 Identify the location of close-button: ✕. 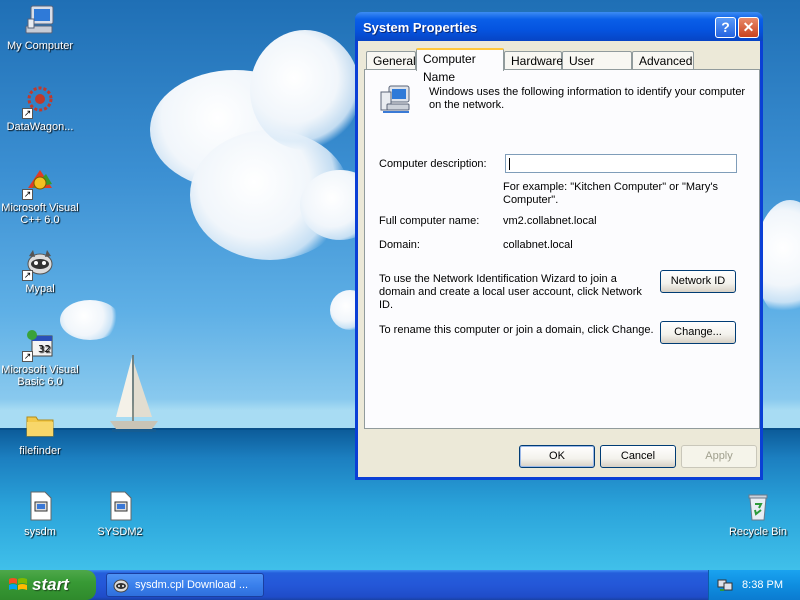
(748, 27).